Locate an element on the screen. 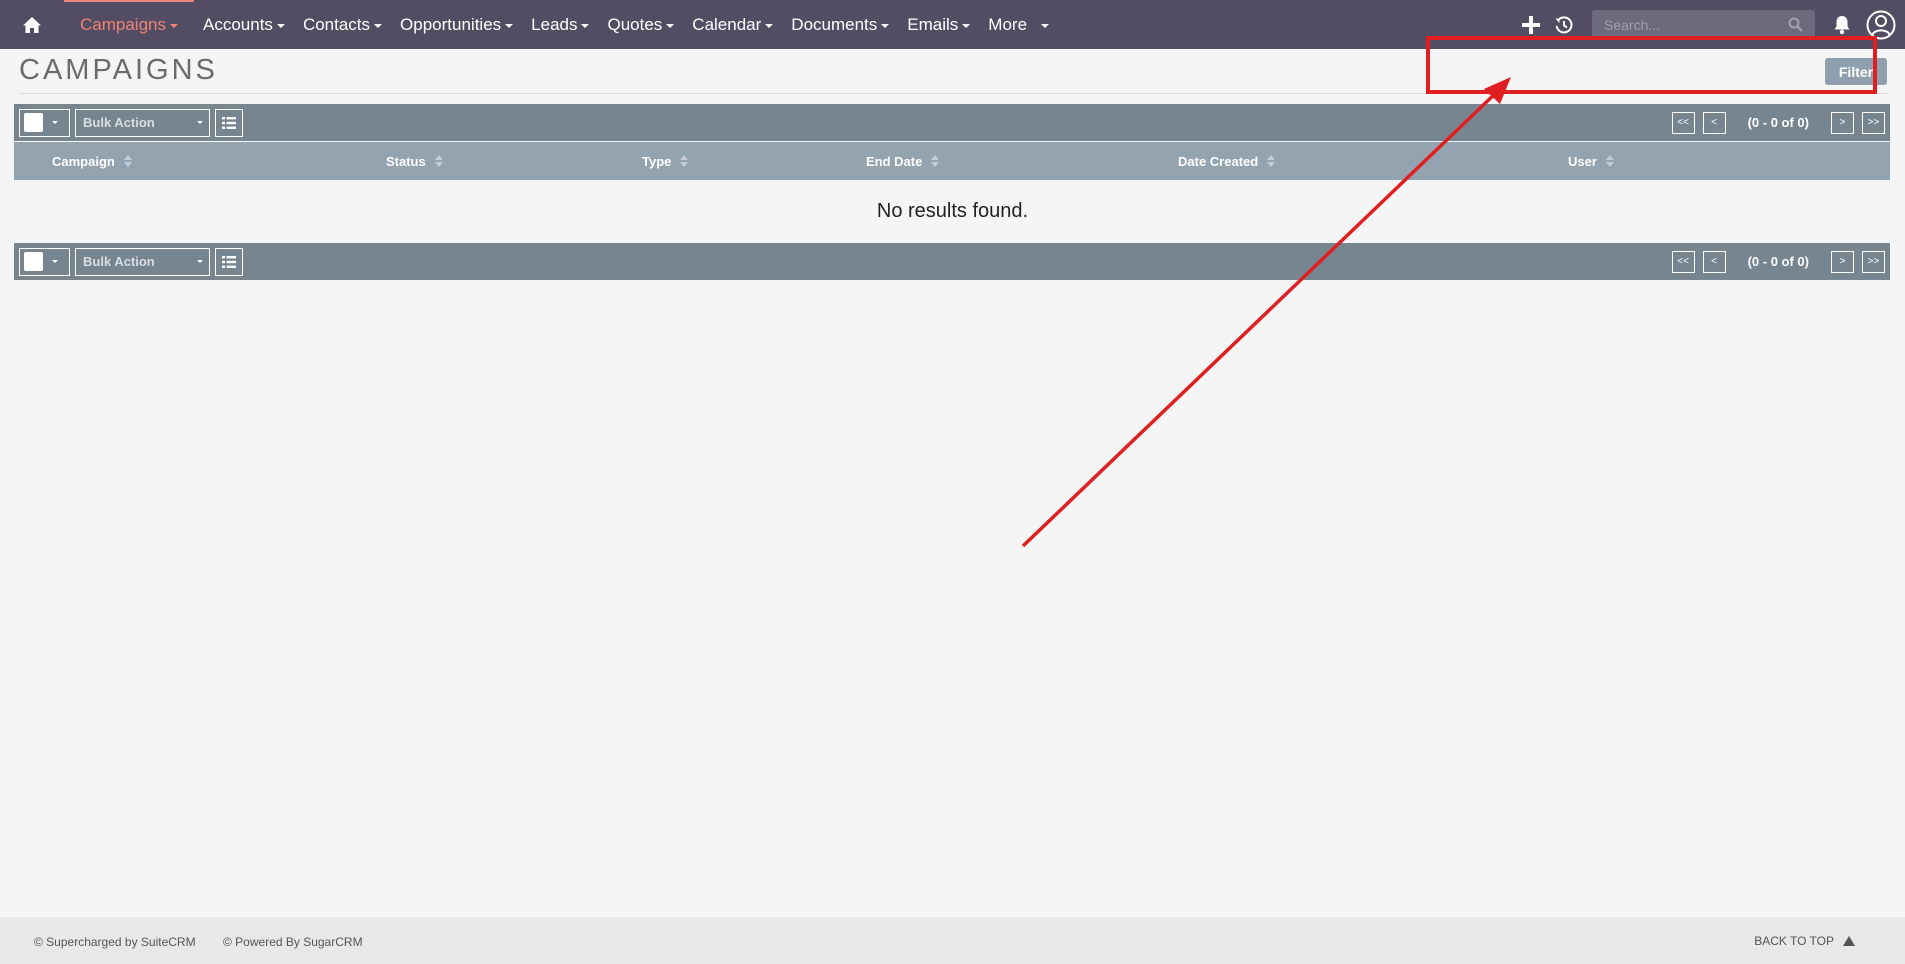  recently-viewed-button is located at coordinates (1564, 25).